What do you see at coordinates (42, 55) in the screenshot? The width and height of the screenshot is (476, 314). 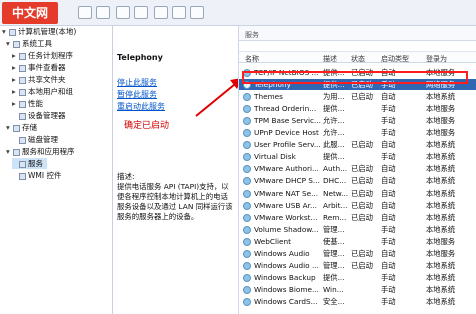 I see `tree-item-task-scheduler: ▸ 任务计划程序` at bounding box center [42, 55].